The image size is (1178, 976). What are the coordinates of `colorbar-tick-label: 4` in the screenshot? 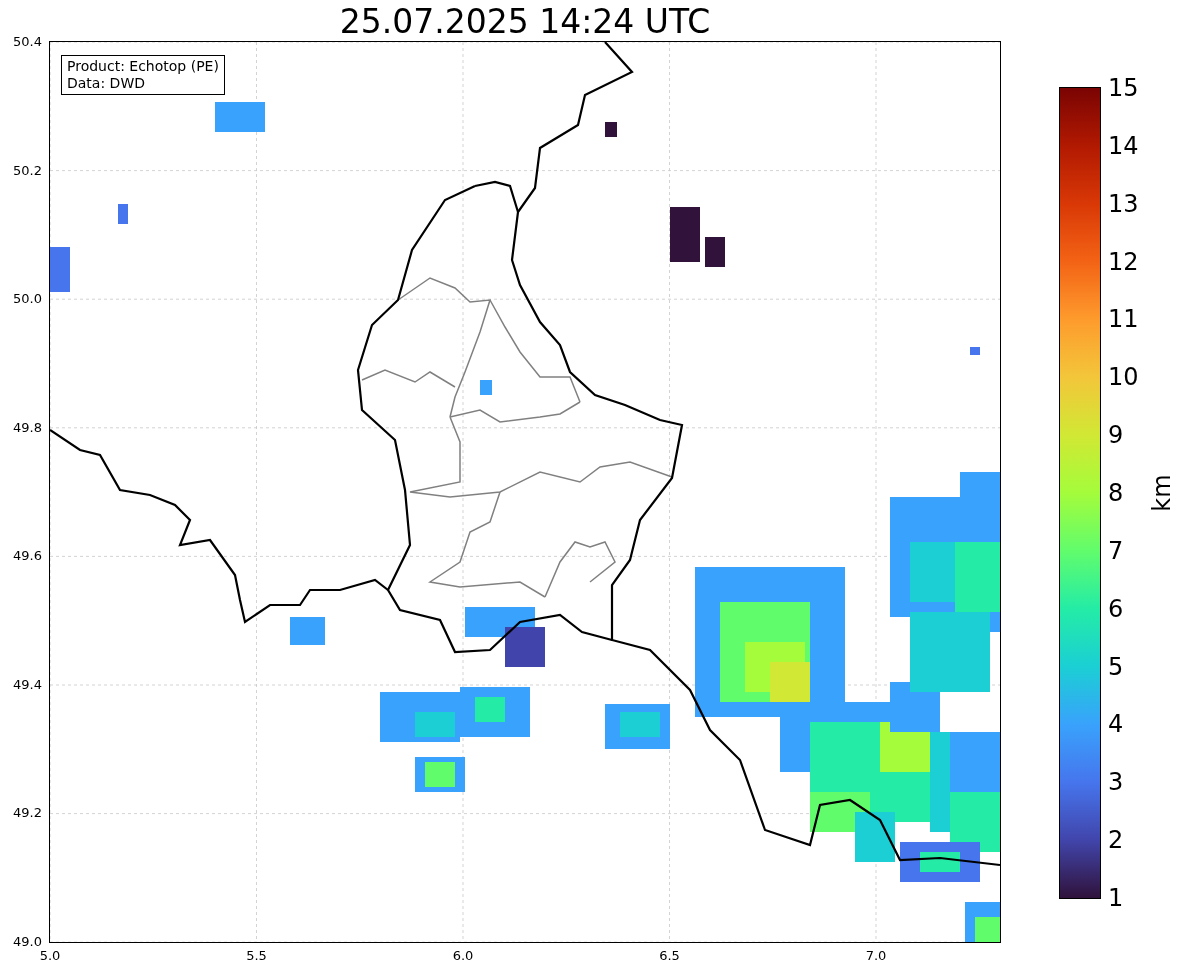 It's located at (1116, 724).